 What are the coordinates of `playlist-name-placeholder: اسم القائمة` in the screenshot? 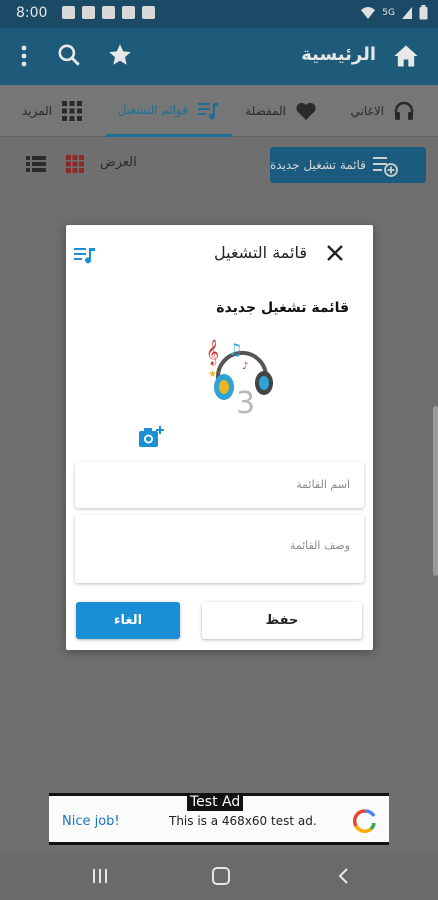 It's located at (323, 484).